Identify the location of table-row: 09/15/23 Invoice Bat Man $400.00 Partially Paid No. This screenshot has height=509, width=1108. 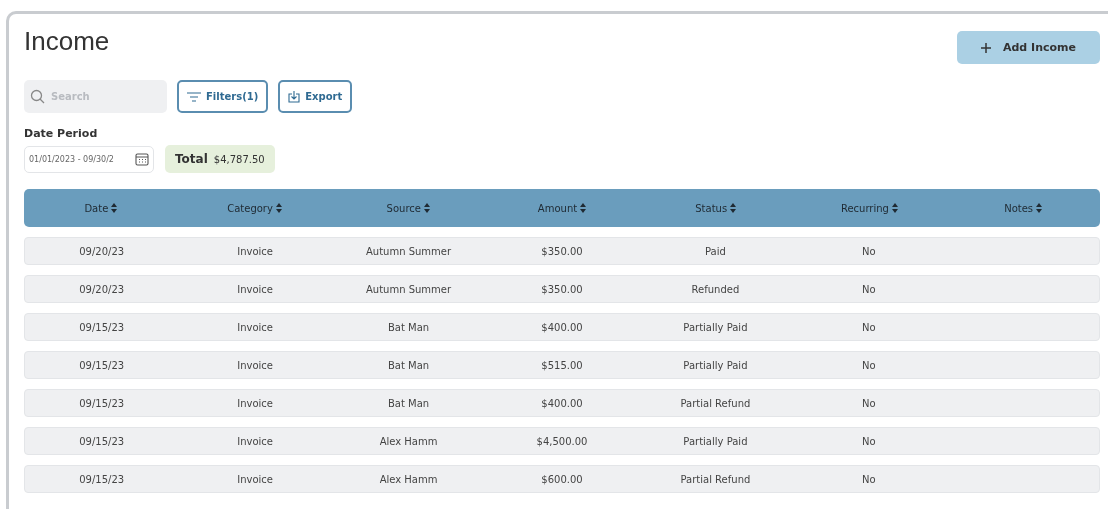
(562, 327).